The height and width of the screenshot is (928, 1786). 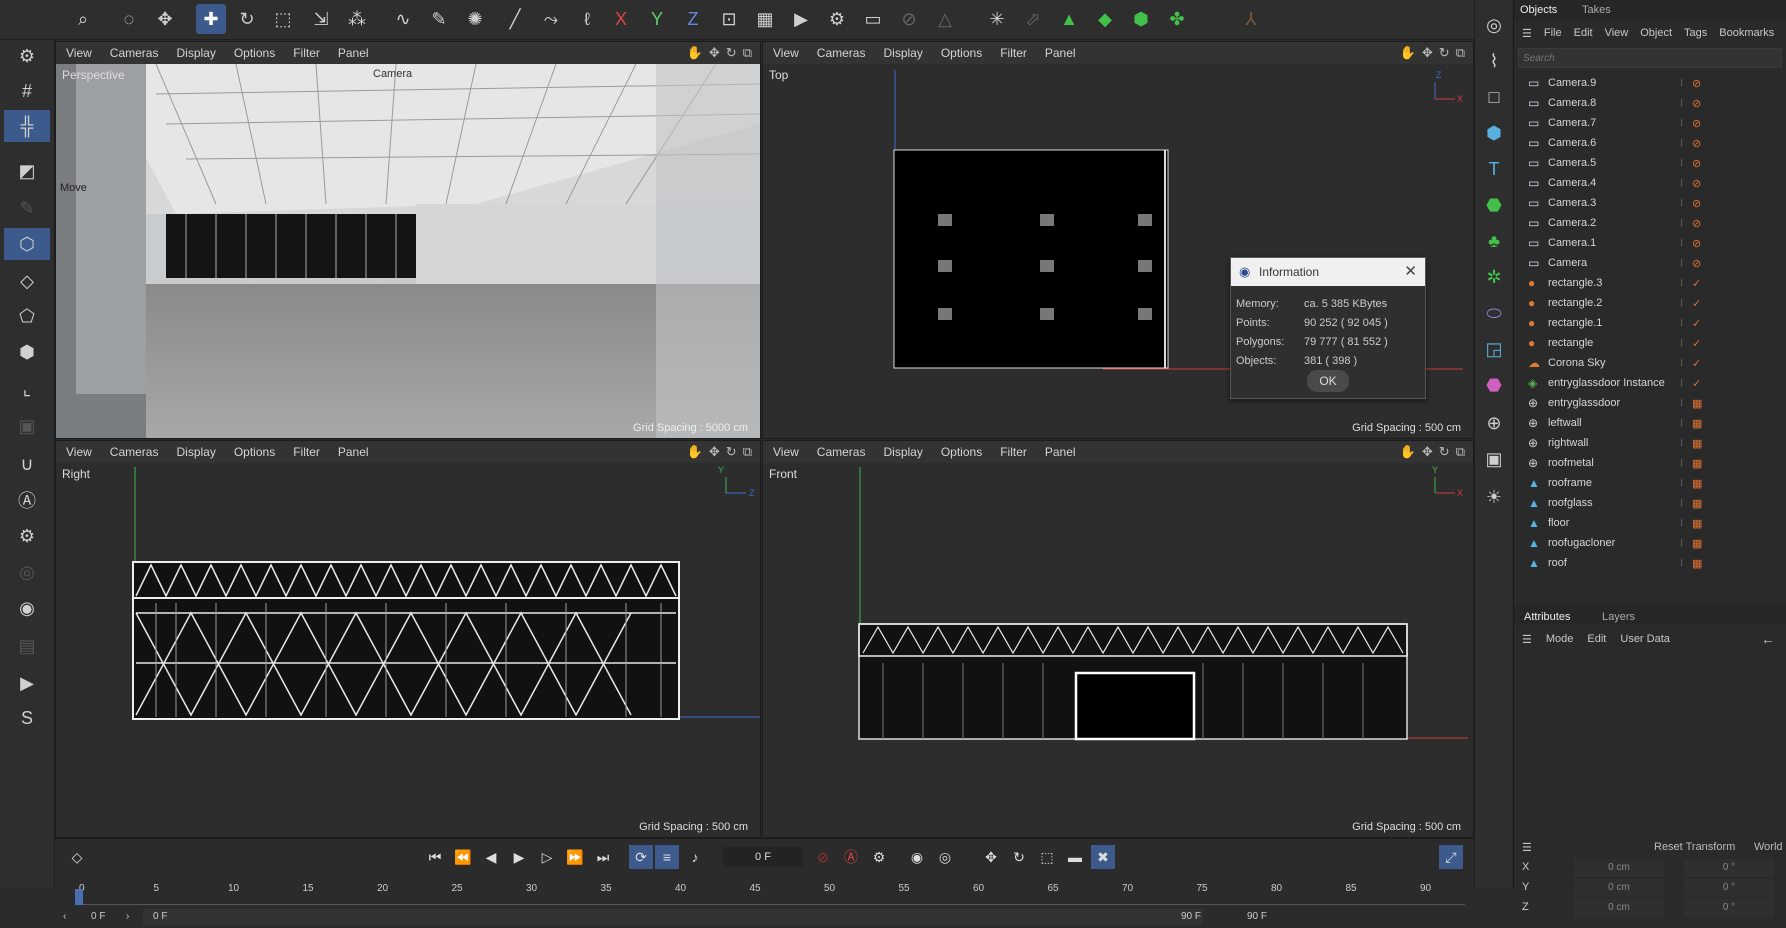 I want to click on rotation-z-field: 0 °, so click(x=1729, y=908).